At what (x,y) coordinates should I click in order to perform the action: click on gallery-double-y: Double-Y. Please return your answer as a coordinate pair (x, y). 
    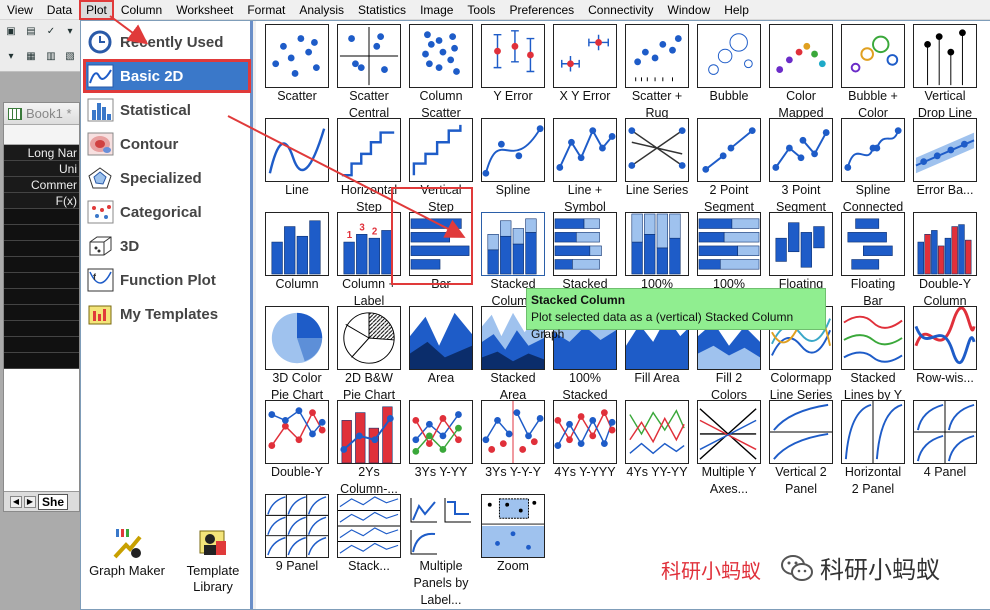
    Looking at the image, I should click on (297, 447).